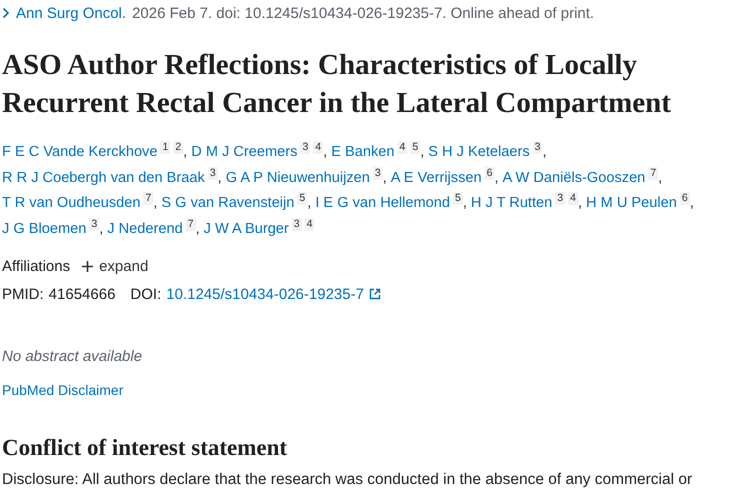 The image size is (750, 500). I want to click on article-title: ASO Author Reflections: Characteristics of Locally Recurrent Rectal Cancer in the Lateral Compartment, so click(337, 84).